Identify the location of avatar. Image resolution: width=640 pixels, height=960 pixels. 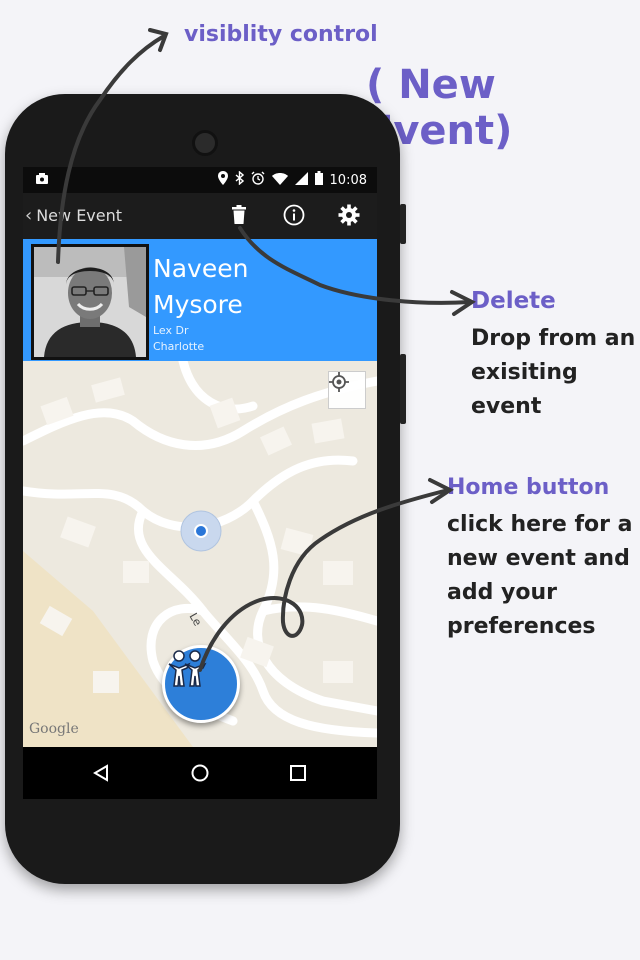
(90, 302).